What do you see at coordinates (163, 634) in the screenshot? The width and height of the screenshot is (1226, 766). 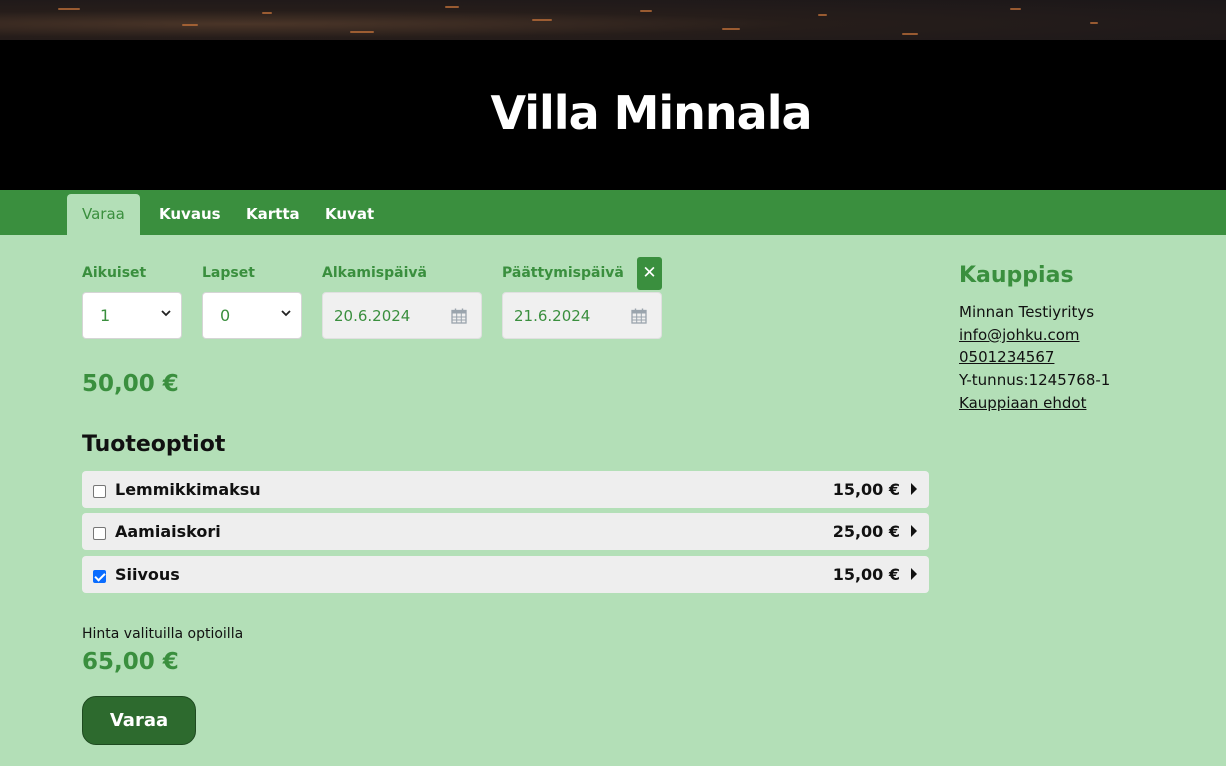 I see `total-label: Hinta valituilla optioilla` at bounding box center [163, 634].